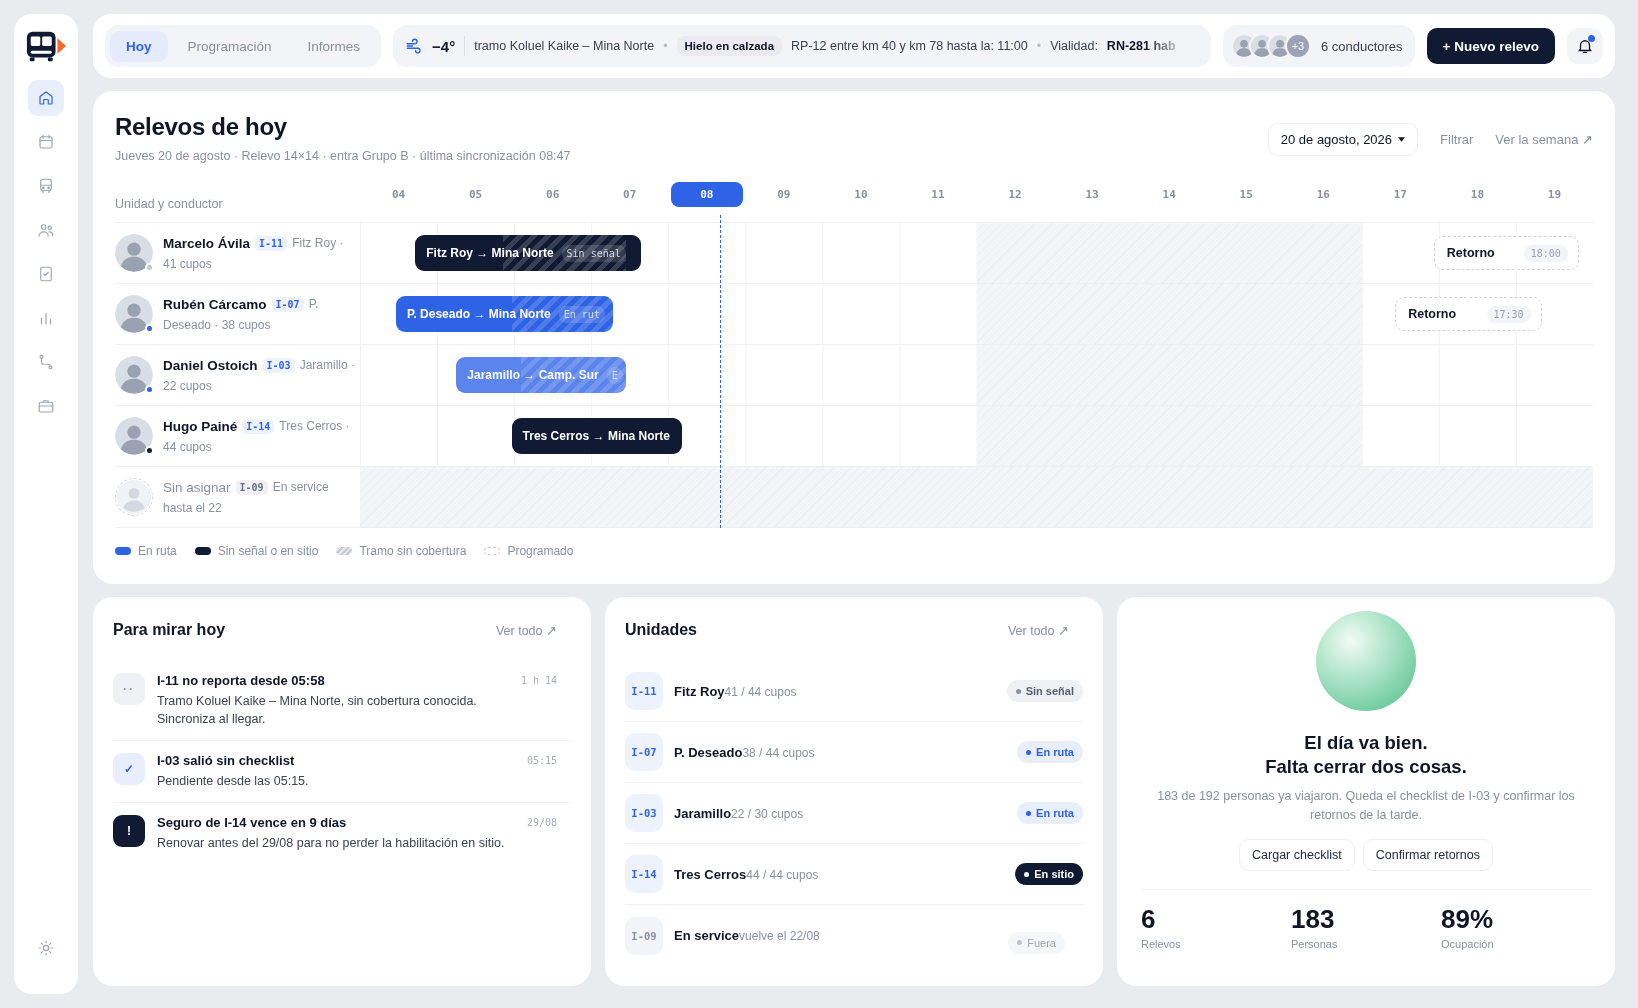 The height and width of the screenshot is (1008, 1638). What do you see at coordinates (193, 507) in the screenshot?
I see `seat-count: hasta el 22` at bounding box center [193, 507].